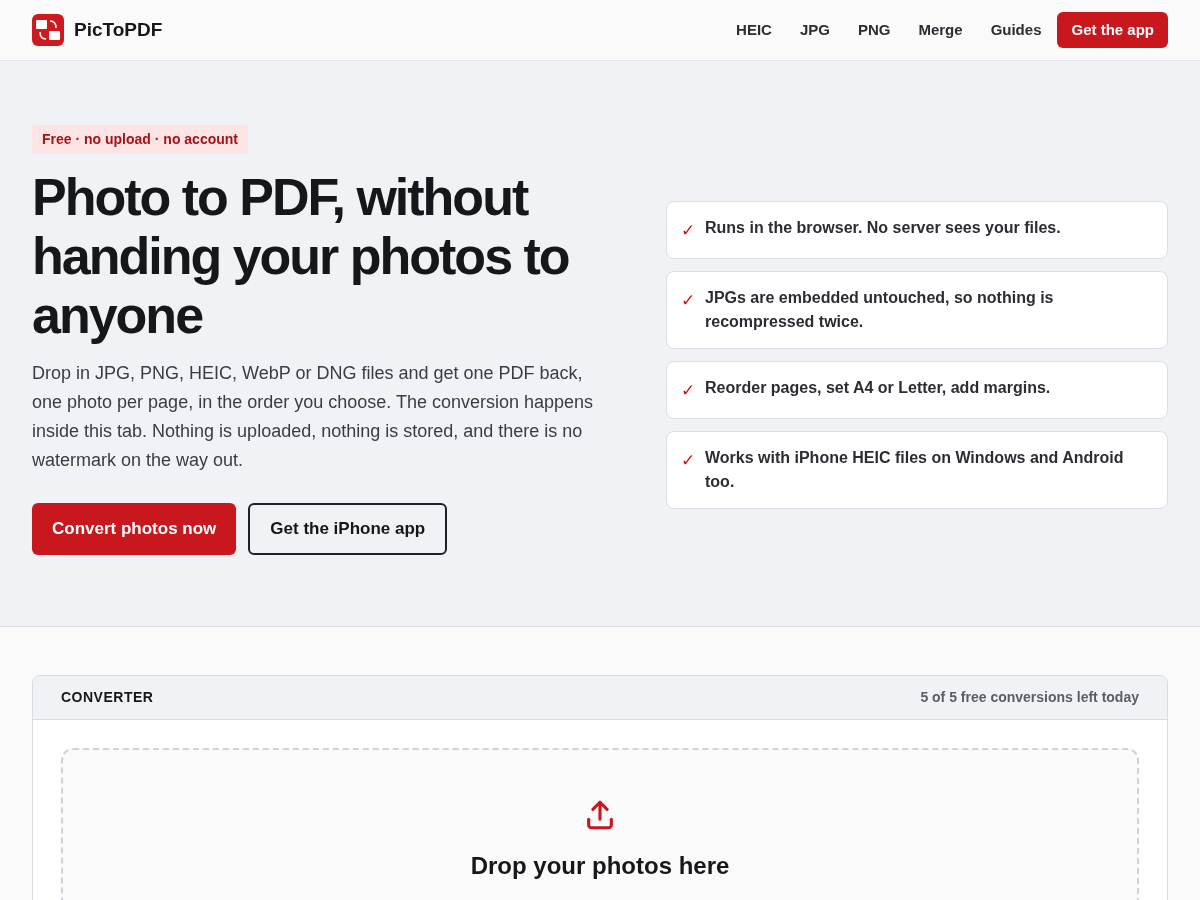  Describe the element at coordinates (107, 697) in the screenshot. I see `converter-title: CONVERTER` at that location.